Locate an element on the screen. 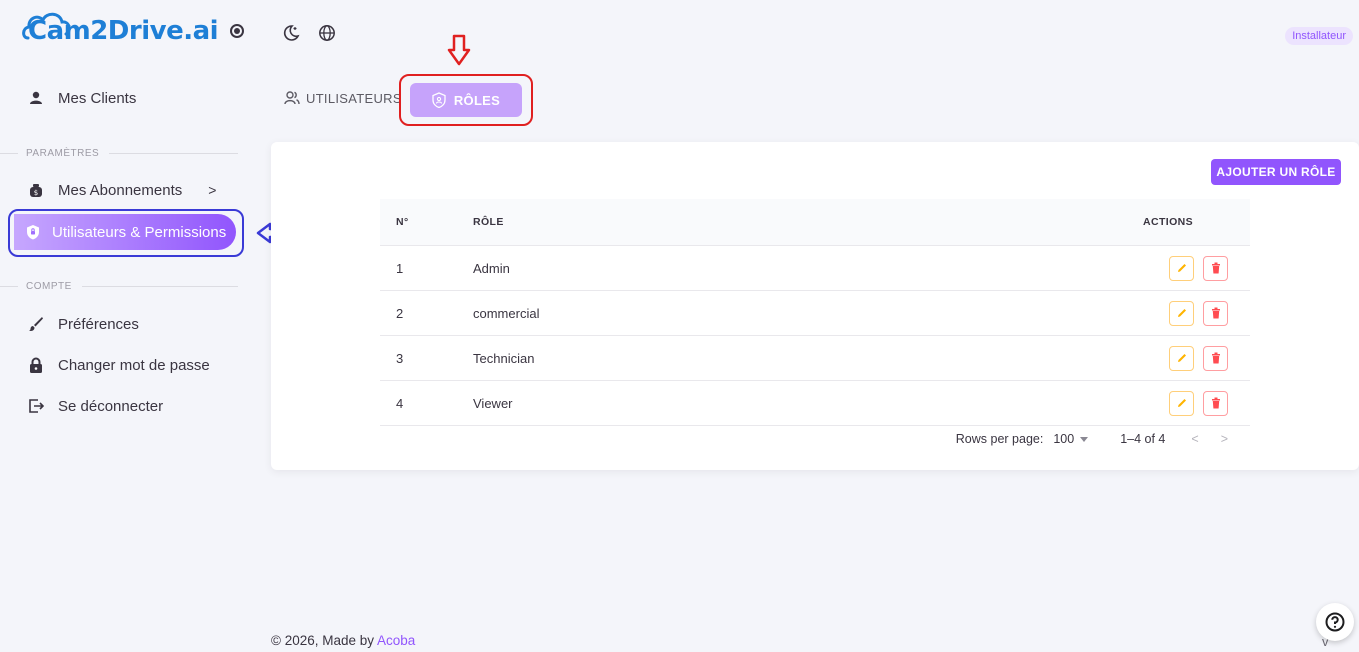  sidebar-item-change-password: Changer mot de passe is located at coordinates (119, 365).